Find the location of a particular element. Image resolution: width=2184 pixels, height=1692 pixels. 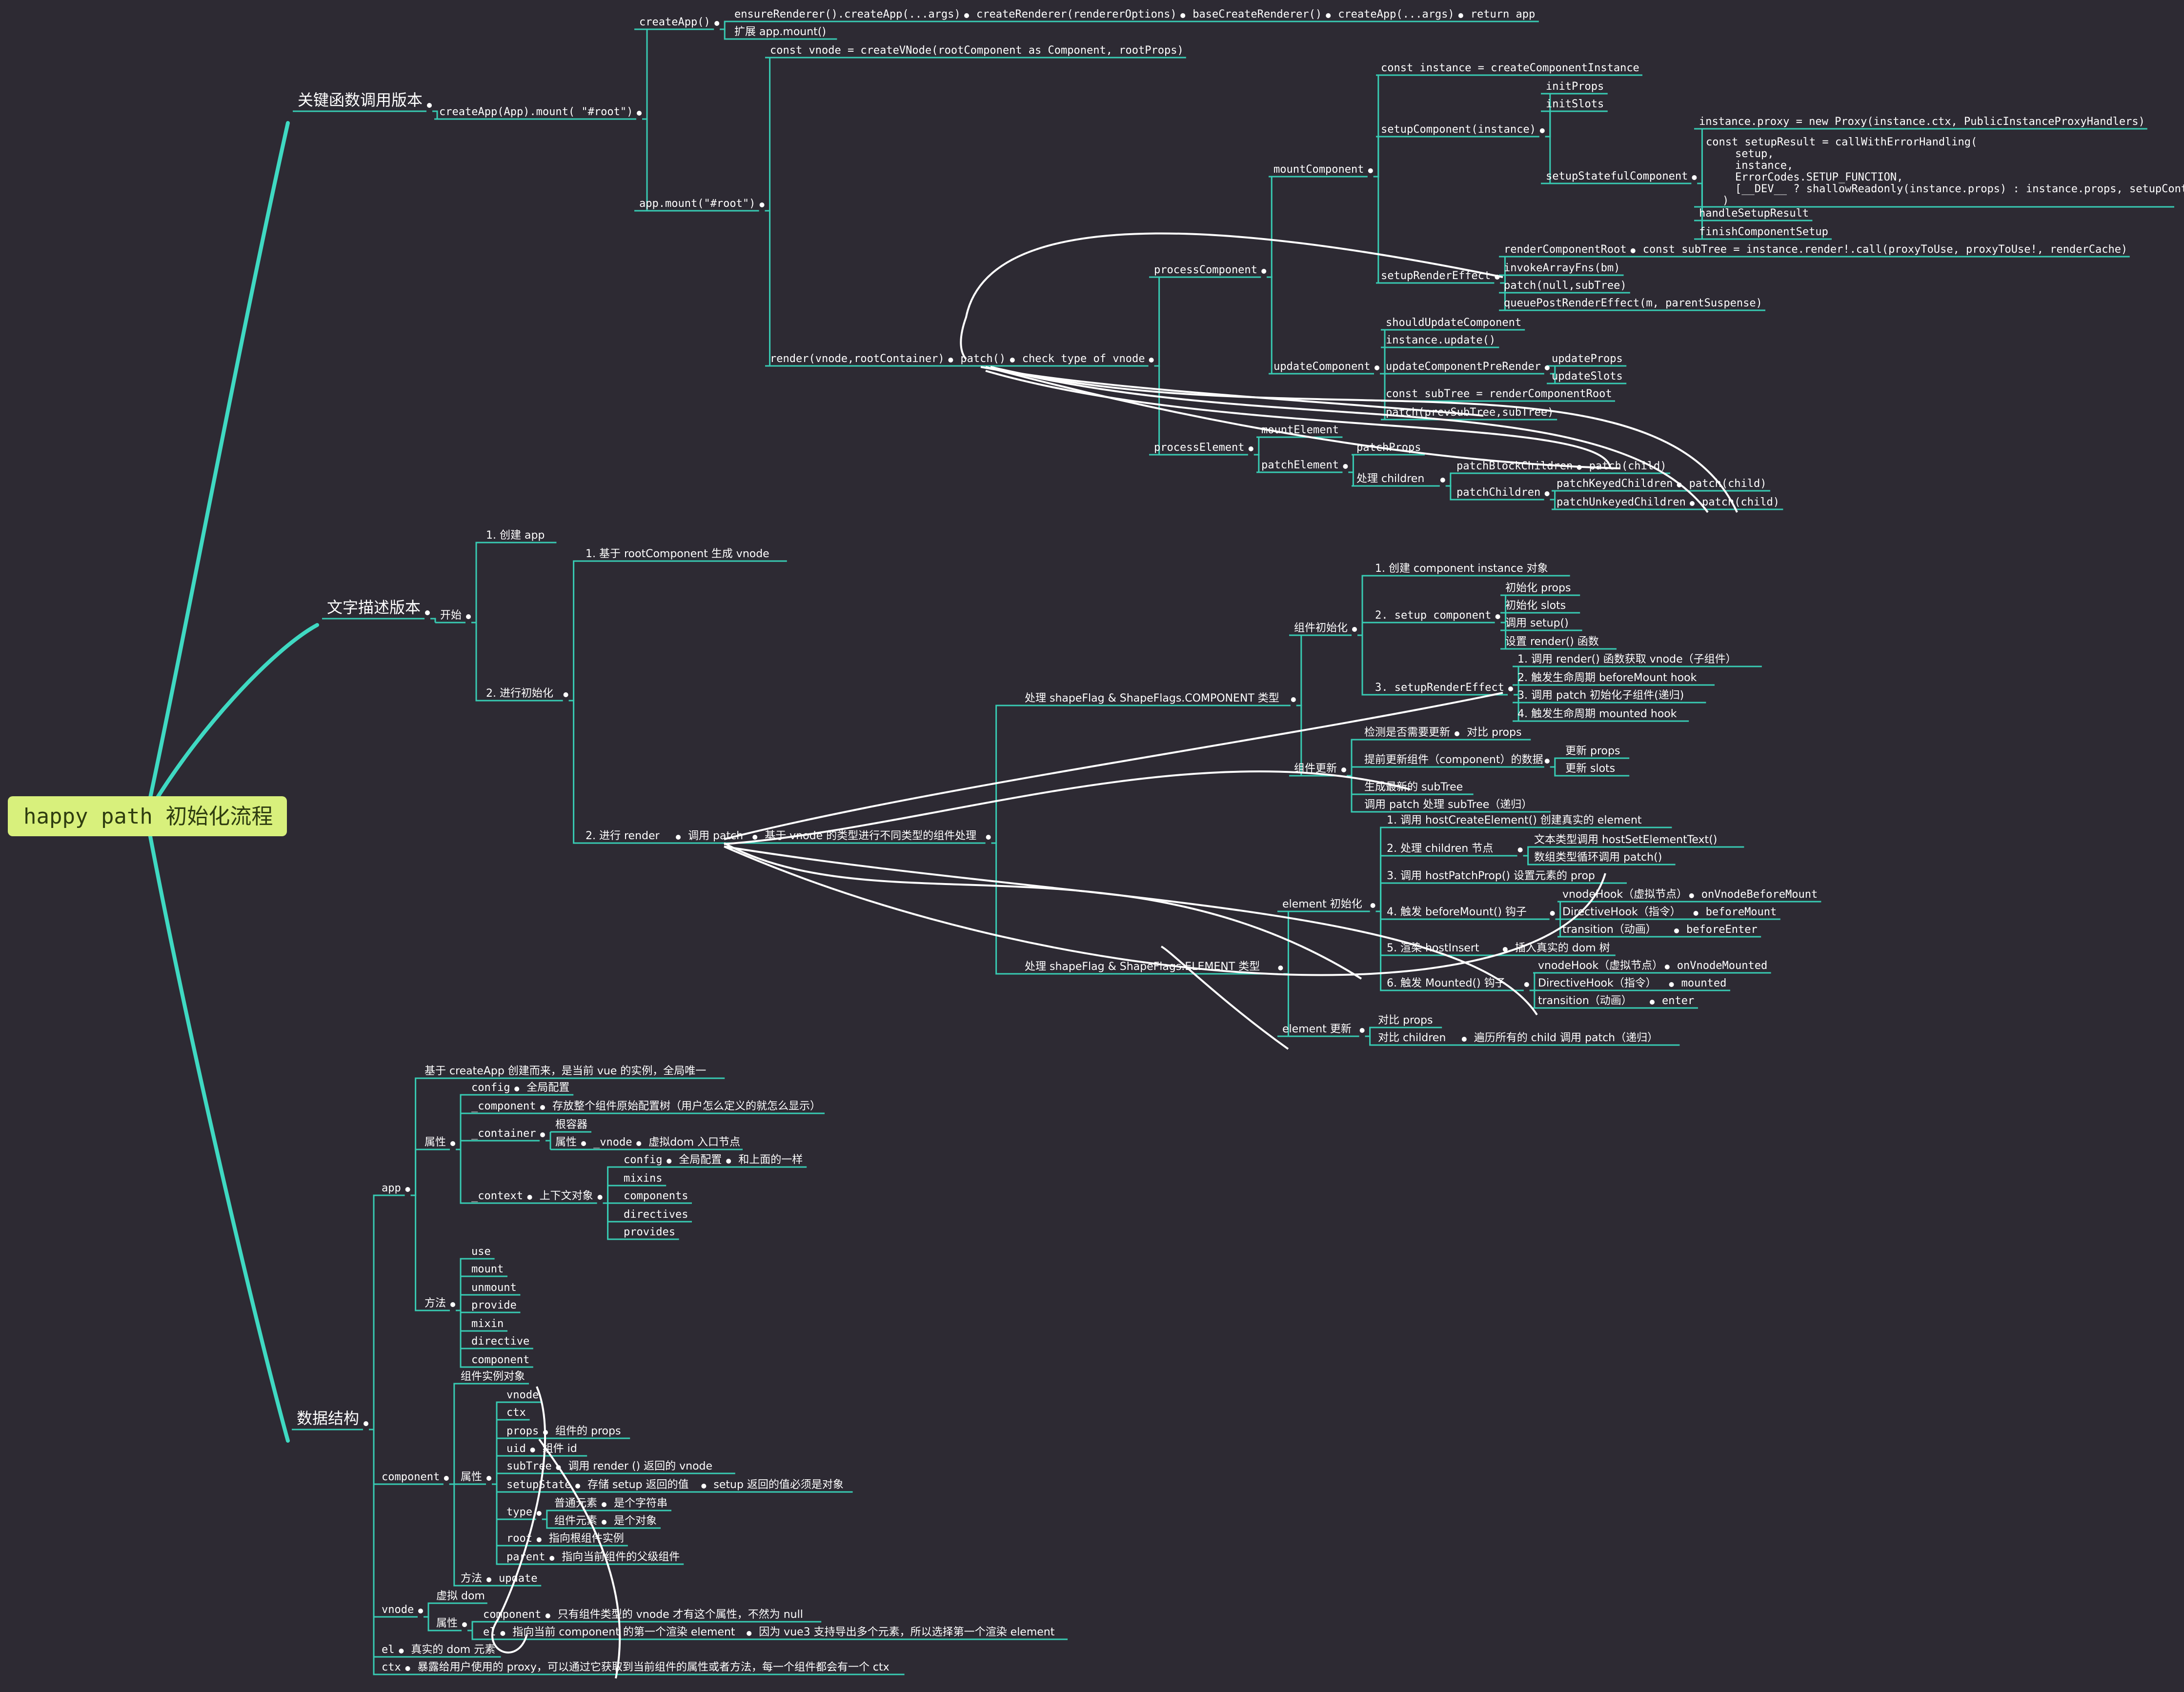

root-node: happy path 初始化流程 is located at coordinates (147, 816).